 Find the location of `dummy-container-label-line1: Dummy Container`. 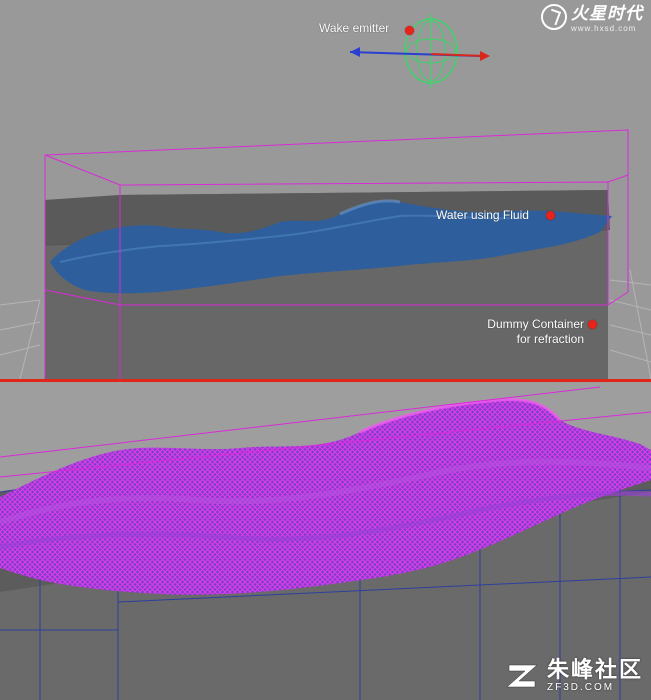

dummy-container-label-line1: Dummy Container is located at coordinates (535, 324).